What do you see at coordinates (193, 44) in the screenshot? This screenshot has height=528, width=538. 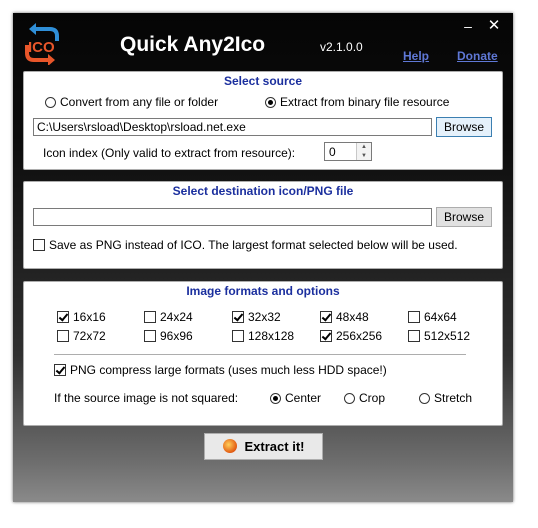 I see `app-title: Quick Any2Ico` at bounding box center [193, 44].